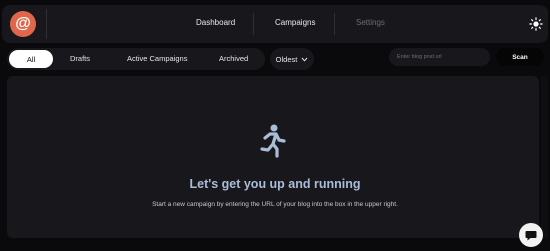  I want to click on campaign-filter-tabs: All Drafts Active Campaigns Archived, so click(136, 59).